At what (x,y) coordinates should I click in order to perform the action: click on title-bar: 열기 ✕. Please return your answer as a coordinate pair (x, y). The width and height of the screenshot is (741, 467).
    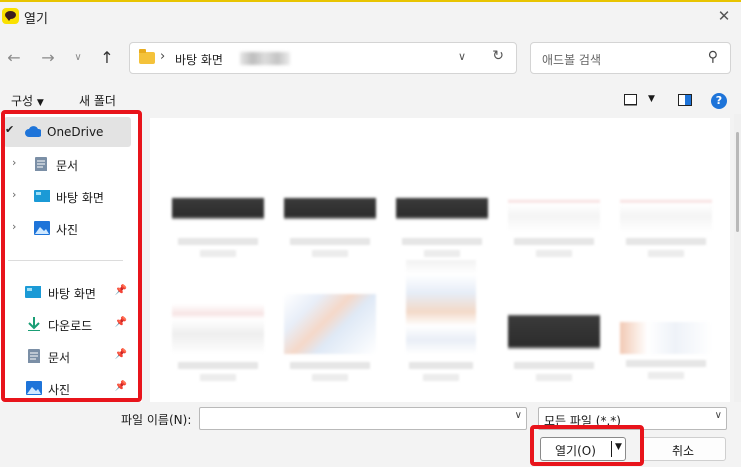
    Looking at the image, I should click on (370, 15).